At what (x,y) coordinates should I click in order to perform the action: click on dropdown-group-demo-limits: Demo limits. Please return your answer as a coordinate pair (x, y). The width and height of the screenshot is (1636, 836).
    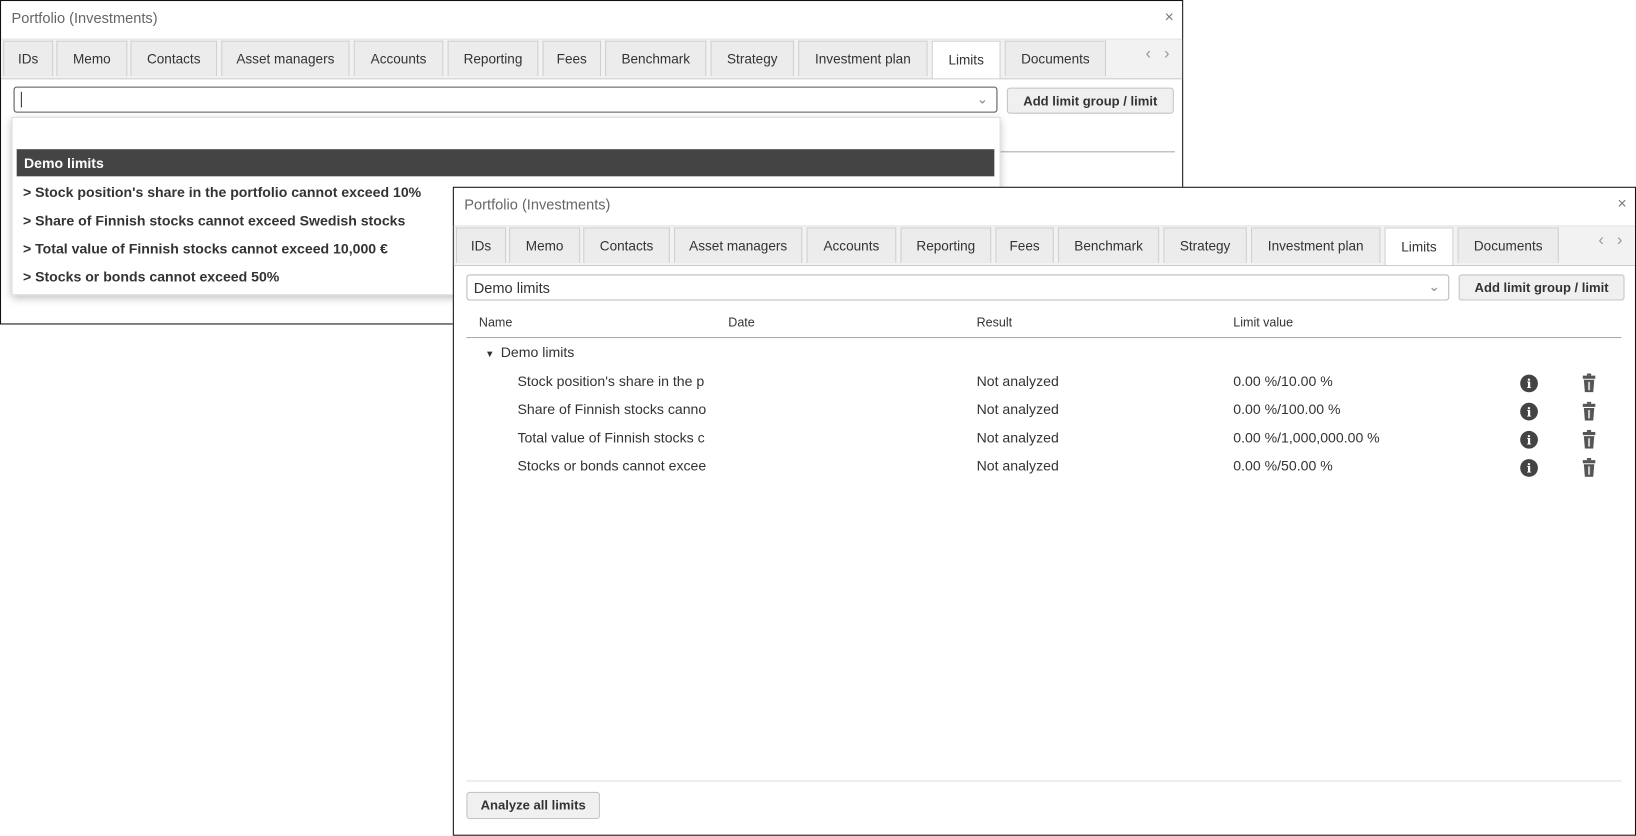
    Looking at the image, I should click on (505, 163).